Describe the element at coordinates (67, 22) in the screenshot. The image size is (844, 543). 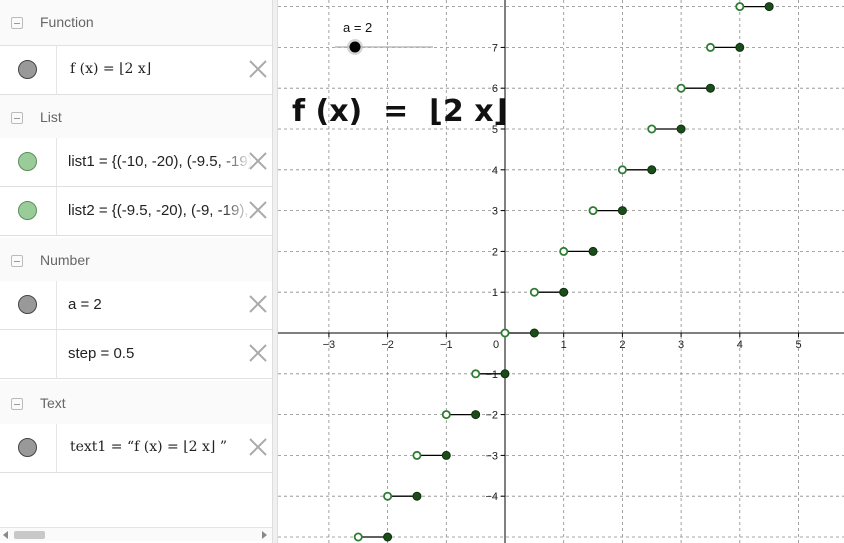
I see `category-label: Function` at that location.